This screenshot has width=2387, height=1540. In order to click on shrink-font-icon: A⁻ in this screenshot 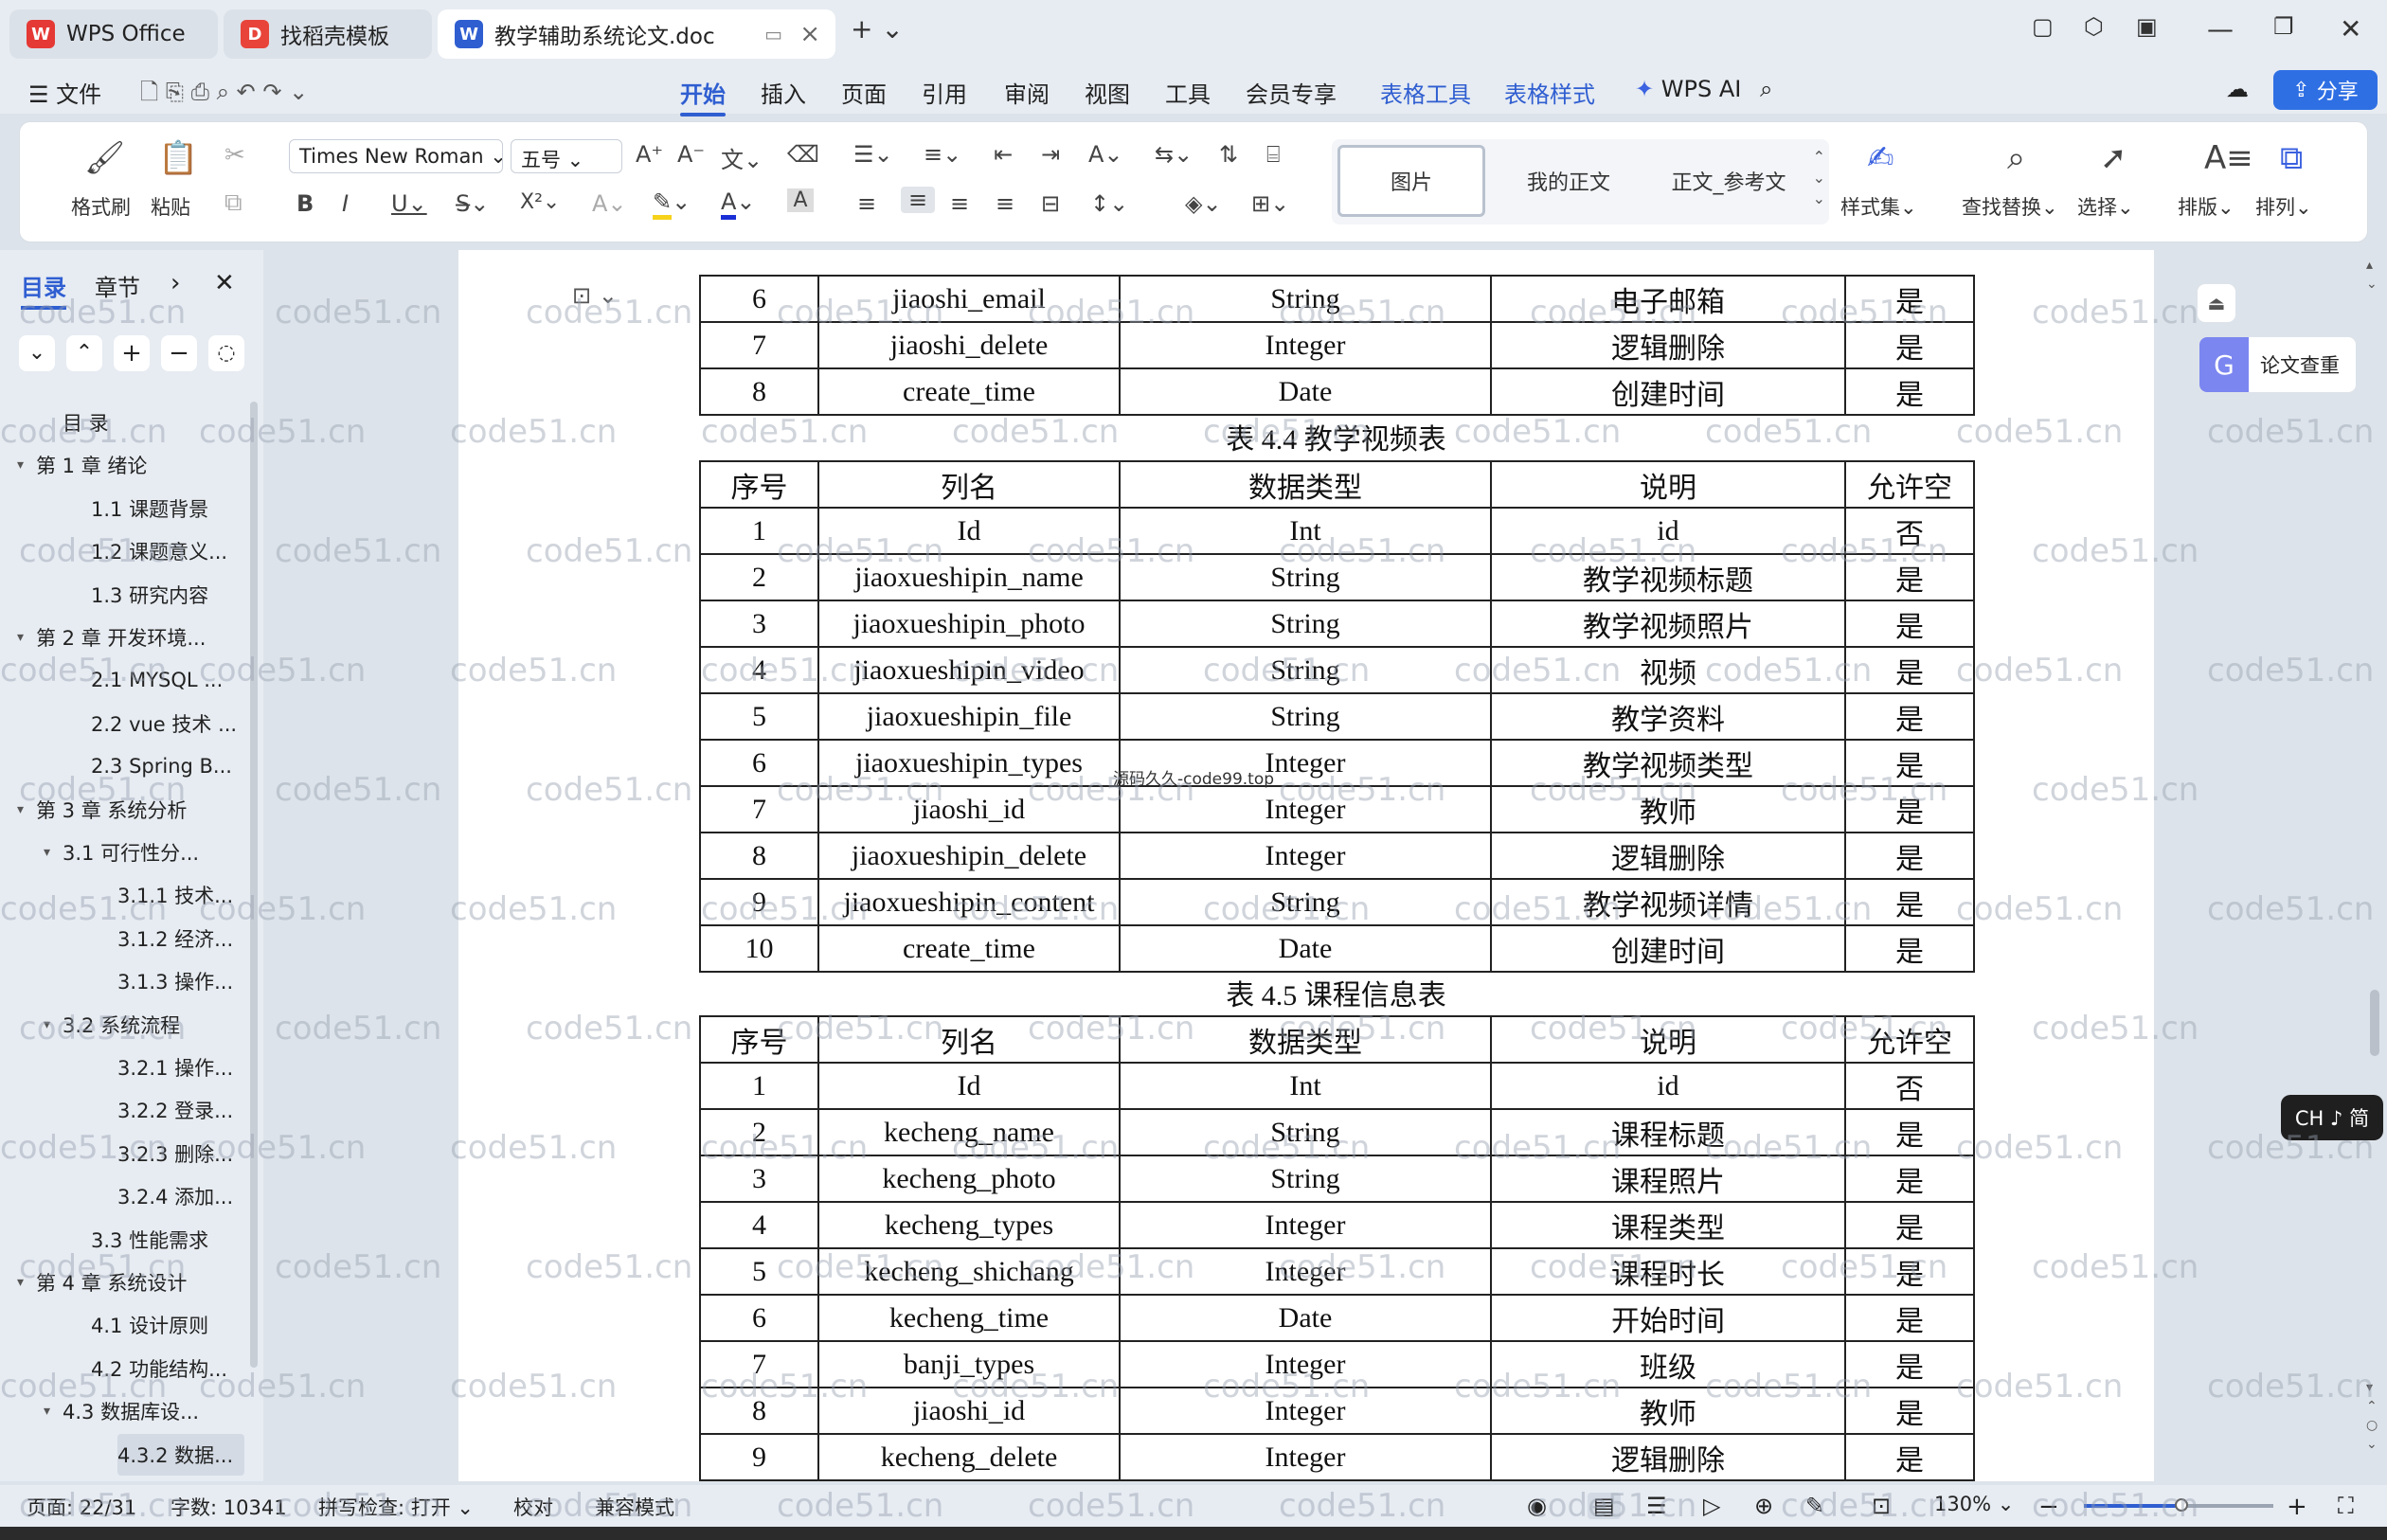, I will do `click(691, 154)`.